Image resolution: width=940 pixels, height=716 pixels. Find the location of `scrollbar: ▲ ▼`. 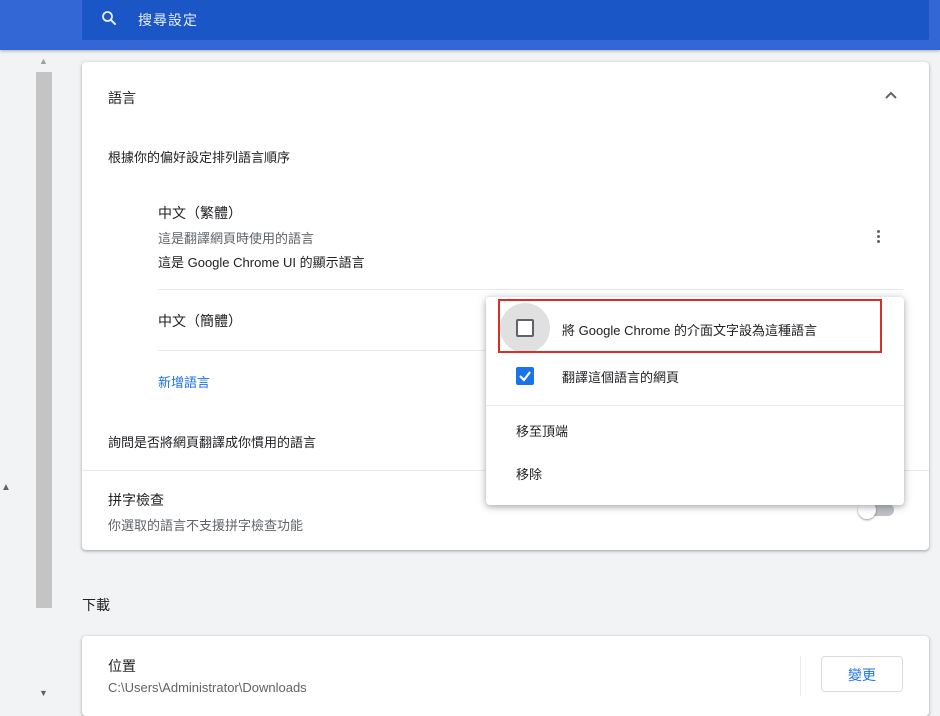

scrollbar: ▲ ▼ is located at coordinates (44, 378).